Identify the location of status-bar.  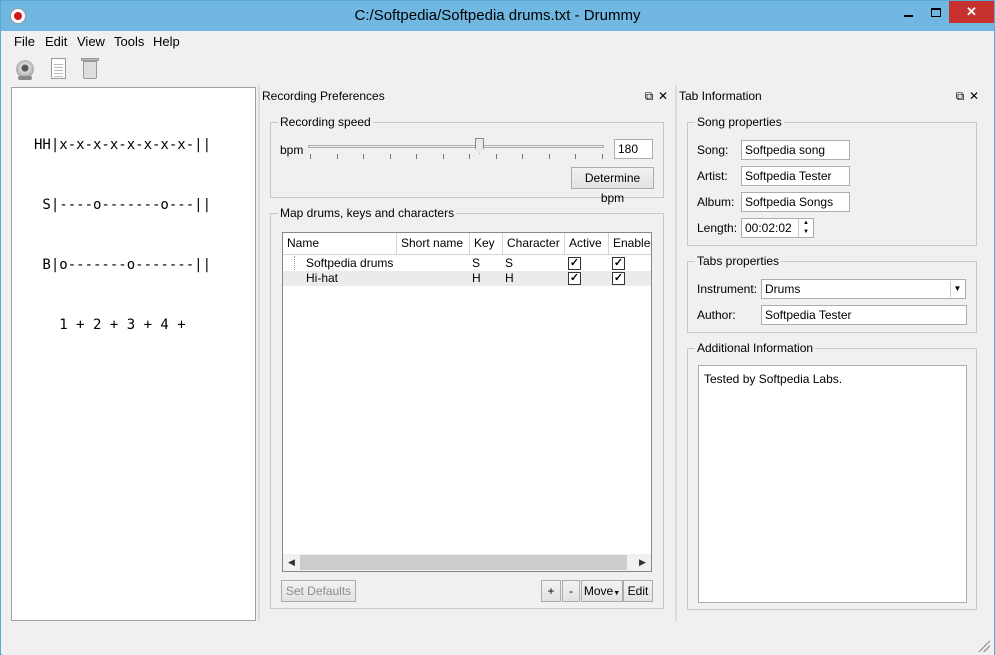
(498, 643).